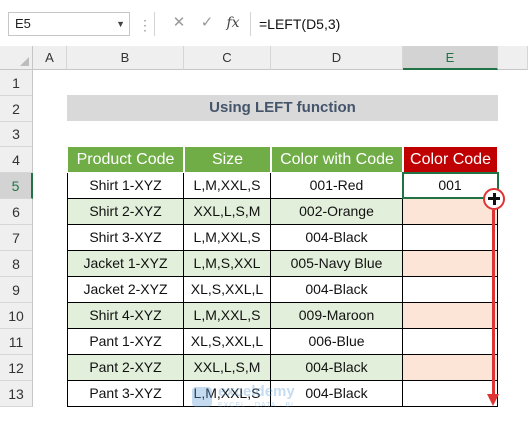 This screenshot has height=431, width=528. Describe the element at coordinates (125, 316) in the screenshot. I see `table-cell-product: Shirt 4-XYZ` at that location.